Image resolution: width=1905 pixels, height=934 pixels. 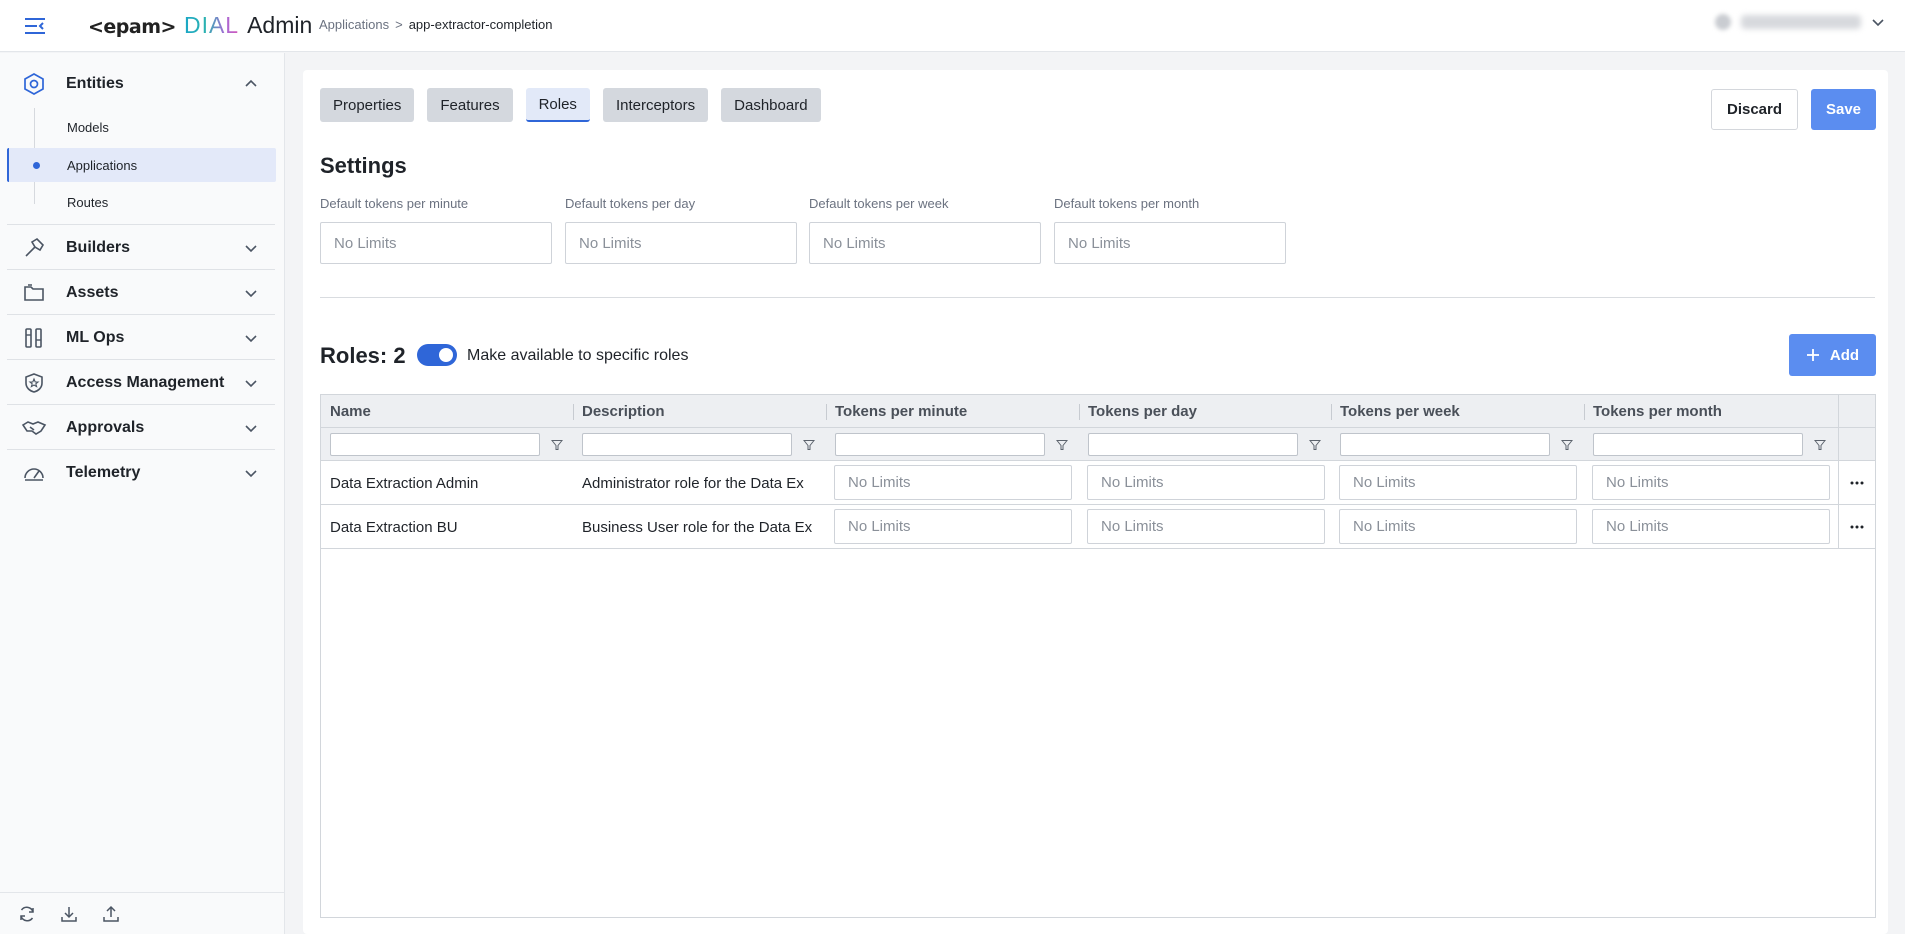 I want to click on sidebar-item-label: Routes, so click(x=88, y=202).